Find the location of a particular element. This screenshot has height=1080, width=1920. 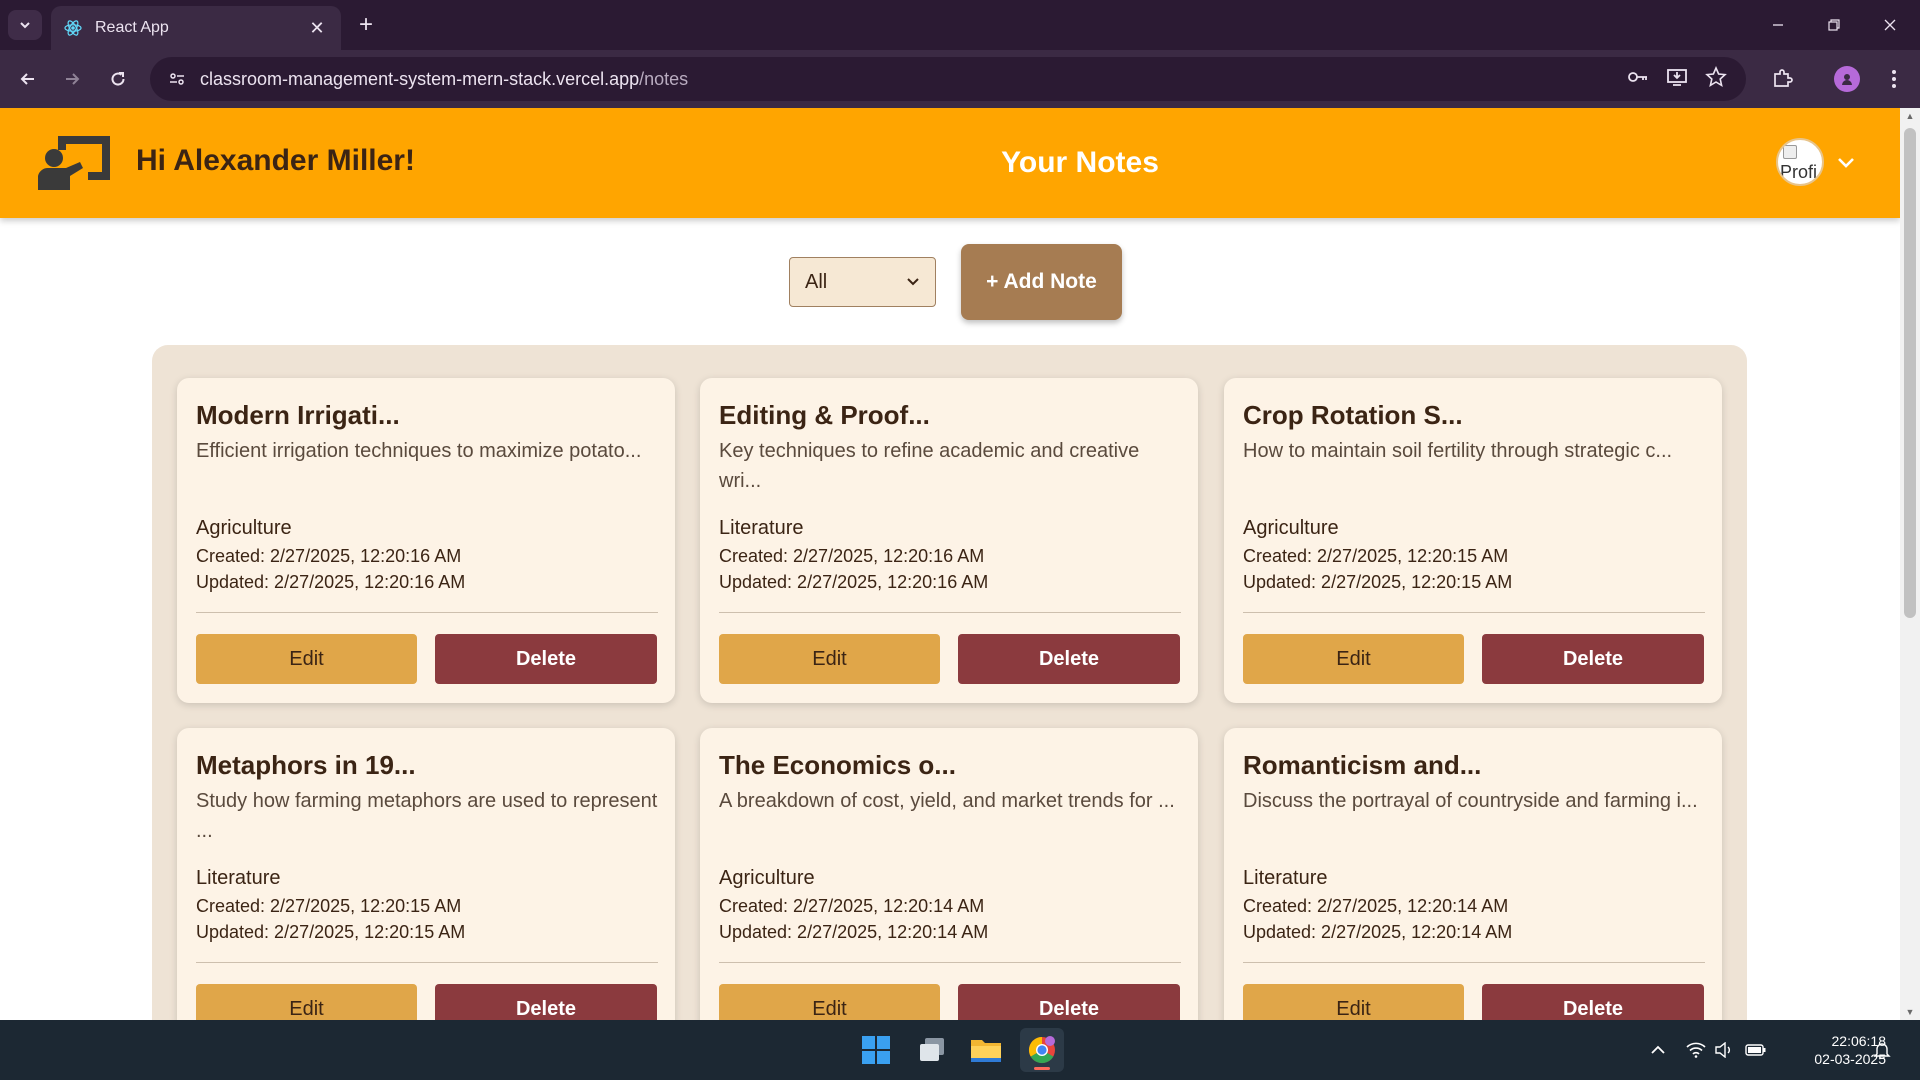

more-vertical-icon is located at coordinates (1894, 79).